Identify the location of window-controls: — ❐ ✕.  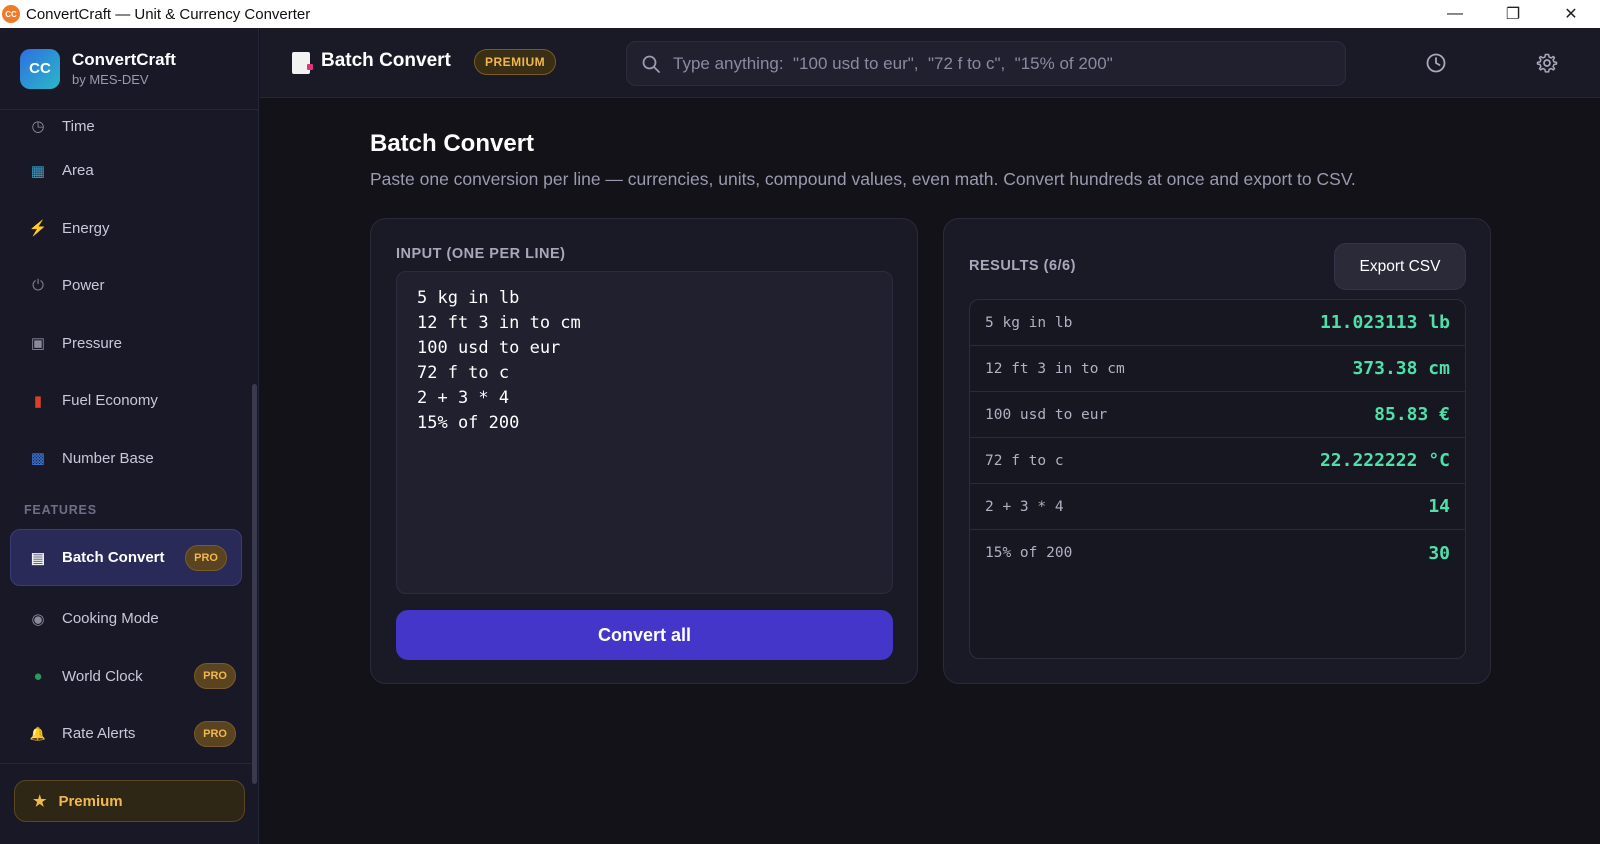
(1513, 14).